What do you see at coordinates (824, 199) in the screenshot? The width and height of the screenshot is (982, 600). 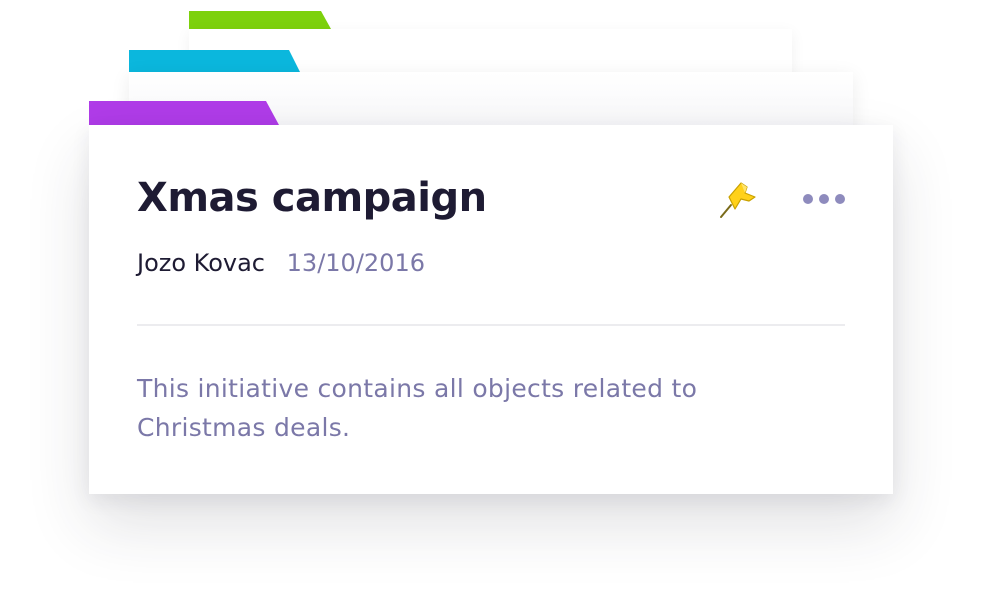 I see `more-options-icon` at bounding box center [824, 199].